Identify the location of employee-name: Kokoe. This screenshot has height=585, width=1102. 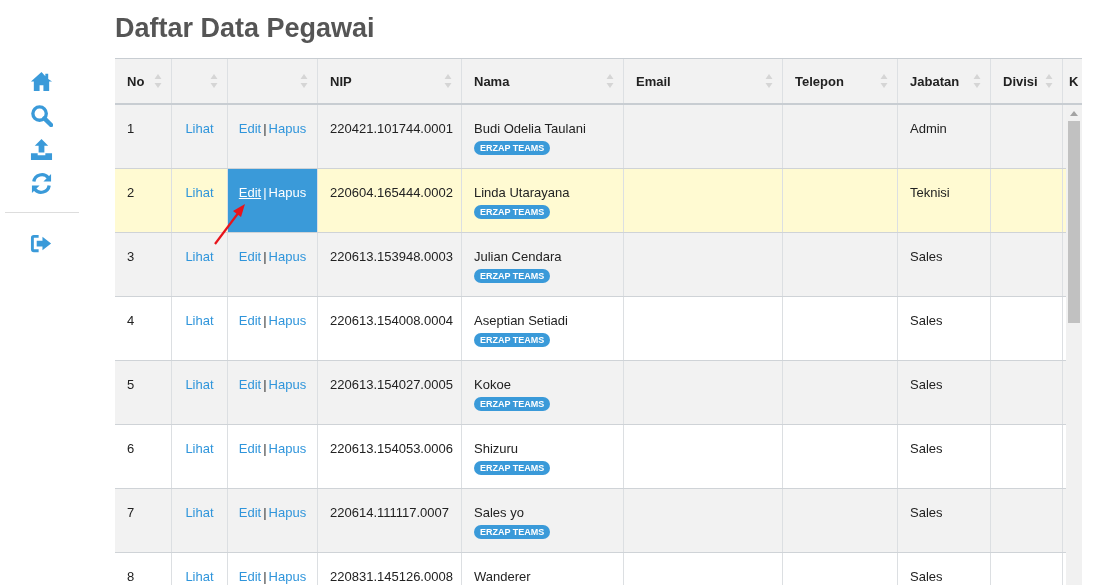
(492, 384).